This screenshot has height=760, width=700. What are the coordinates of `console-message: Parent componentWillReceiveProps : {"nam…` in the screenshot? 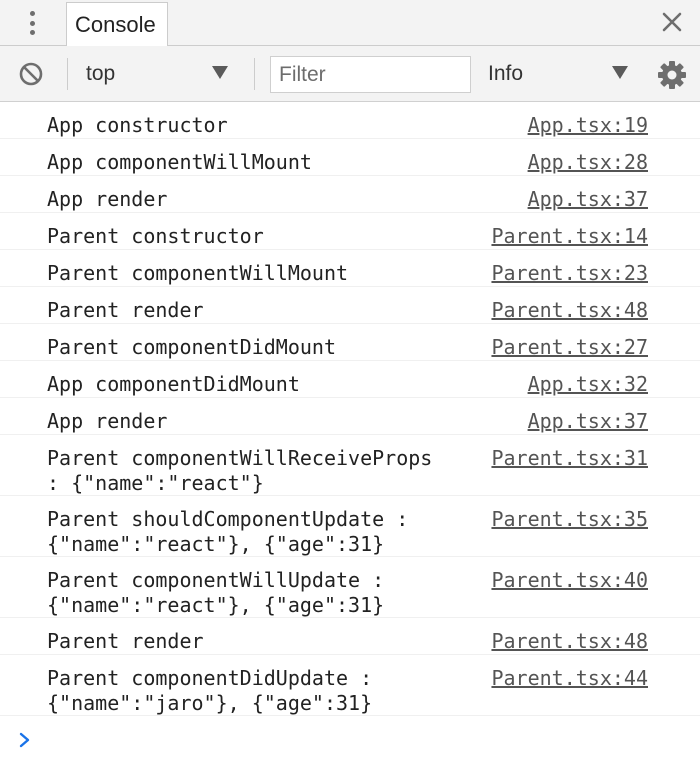 It's located at (350, 465).